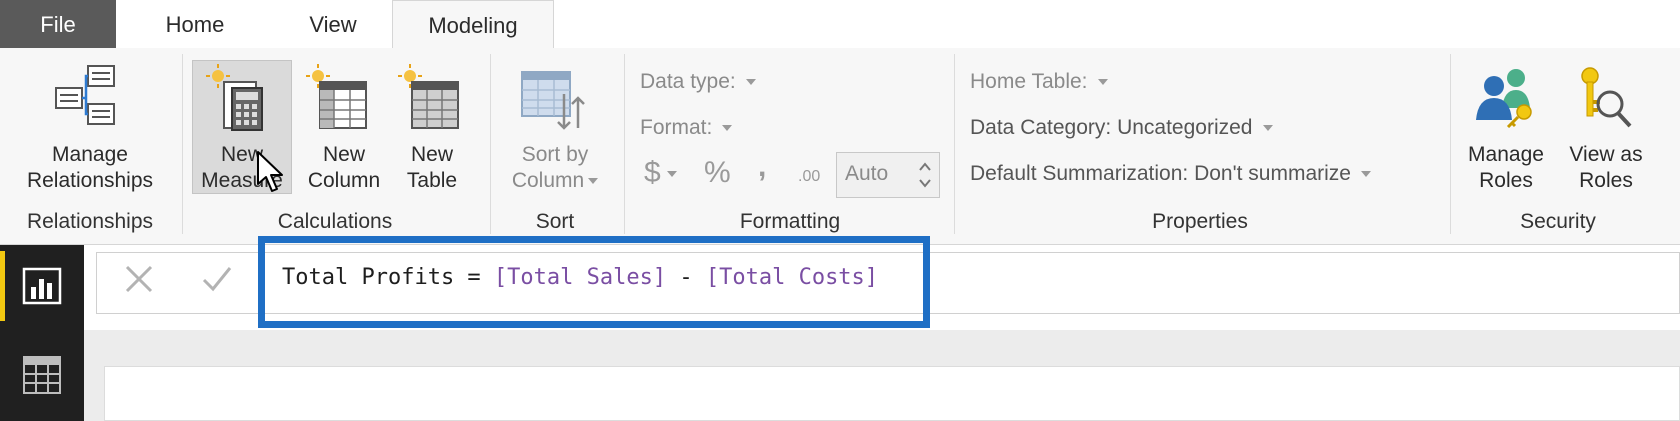 The image size is (1680, 421). What do you see at coordinates (1111, 127) in the screenshot?
I see `data-category-label: Data Category: Uncategorized` at bounding box center [1111, 127].